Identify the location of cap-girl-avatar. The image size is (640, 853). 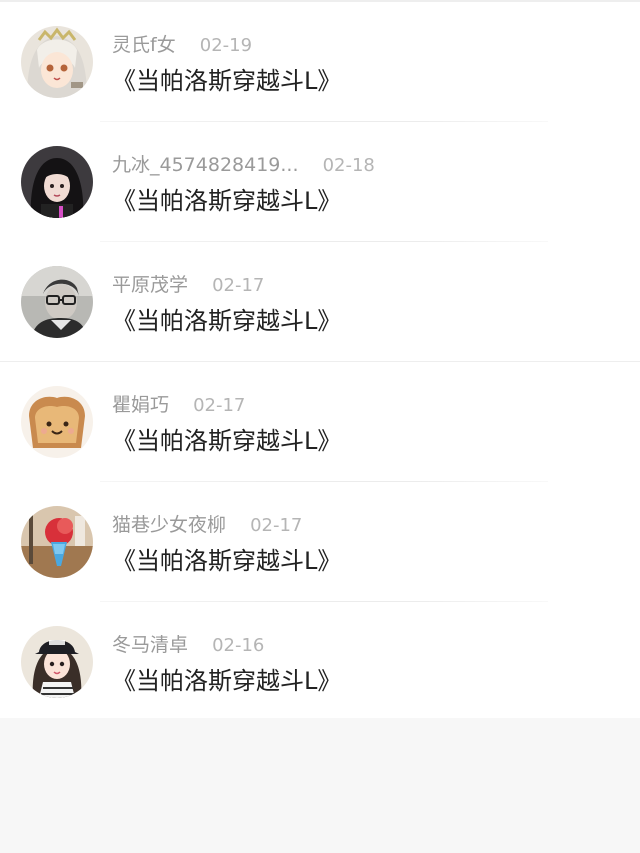
(57, 662).